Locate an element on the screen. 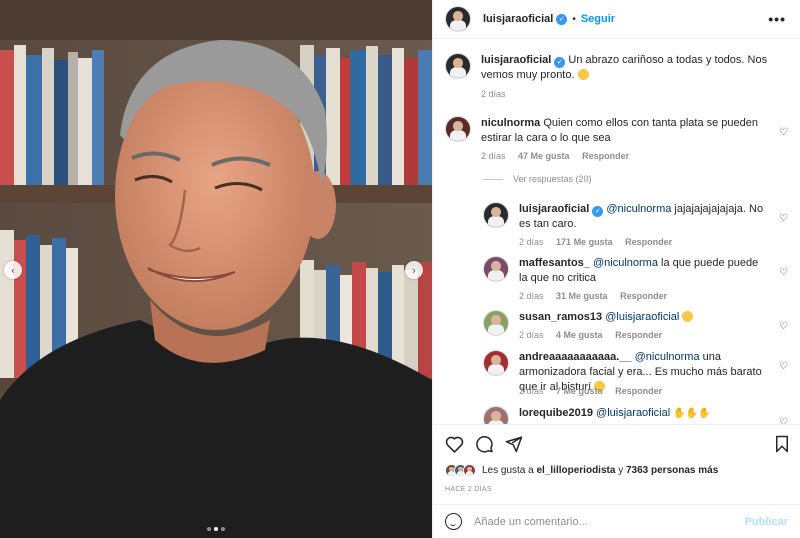  view-replies-button: Ver respuestas (20) is located at coordinates (537, 179).